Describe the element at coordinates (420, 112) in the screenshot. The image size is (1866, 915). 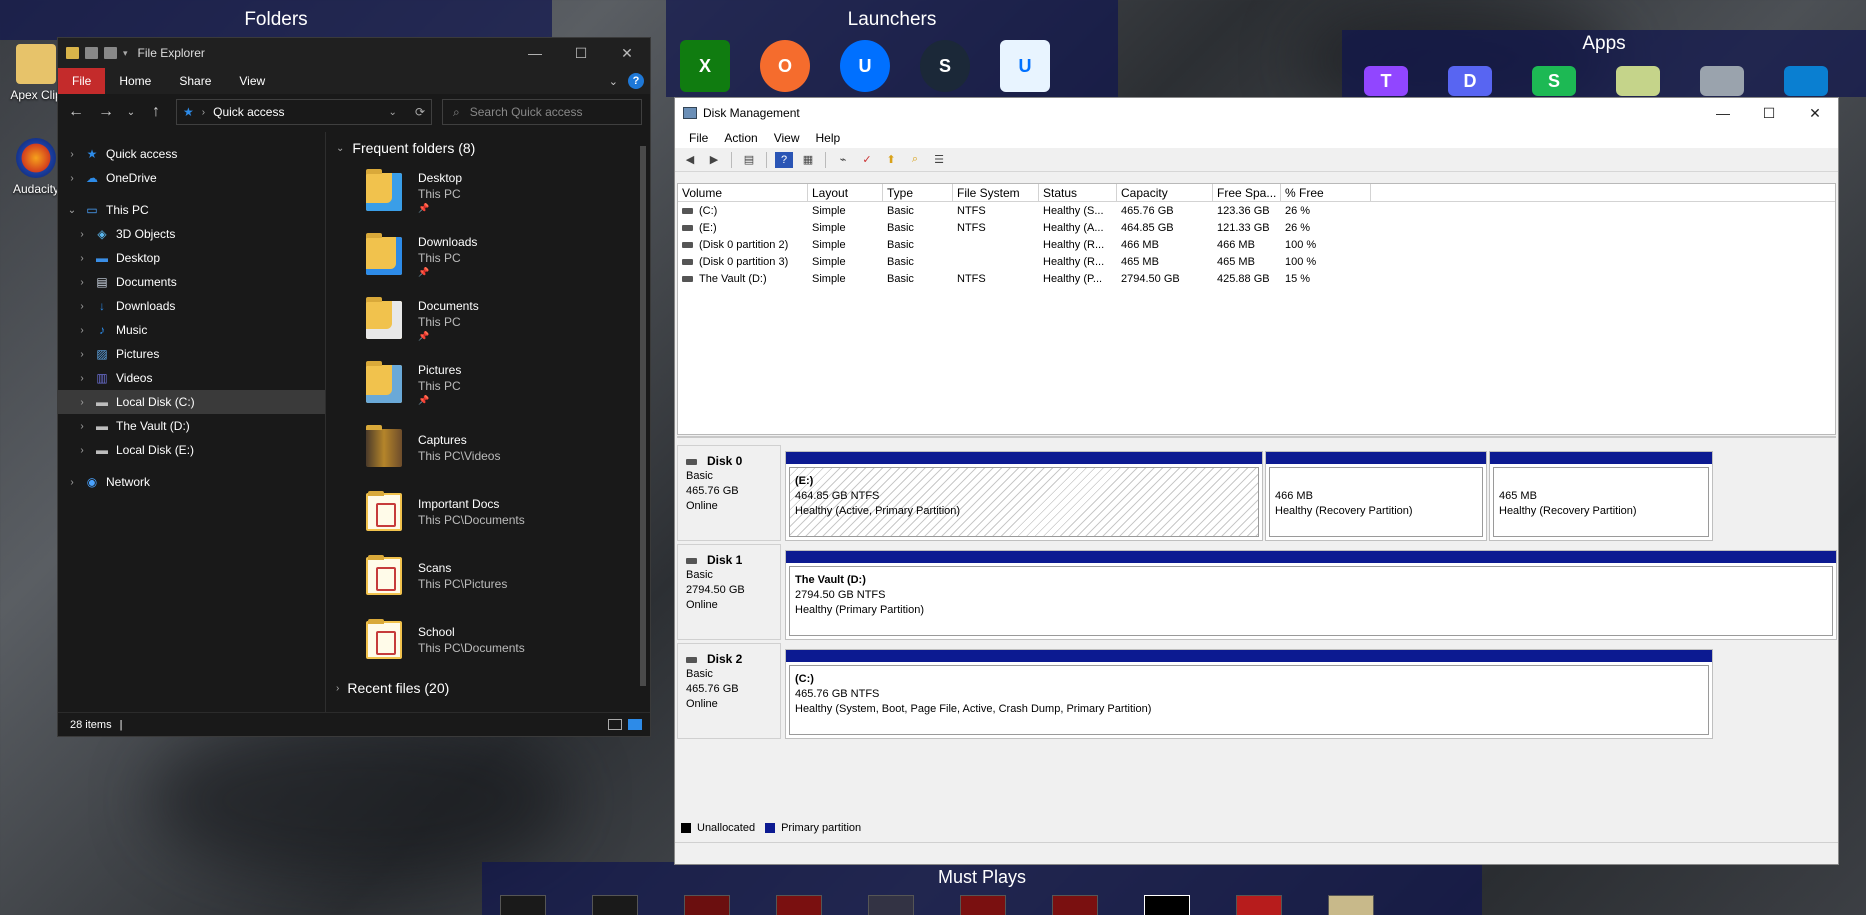
I see `refresh-icon: ⟳` at that location.